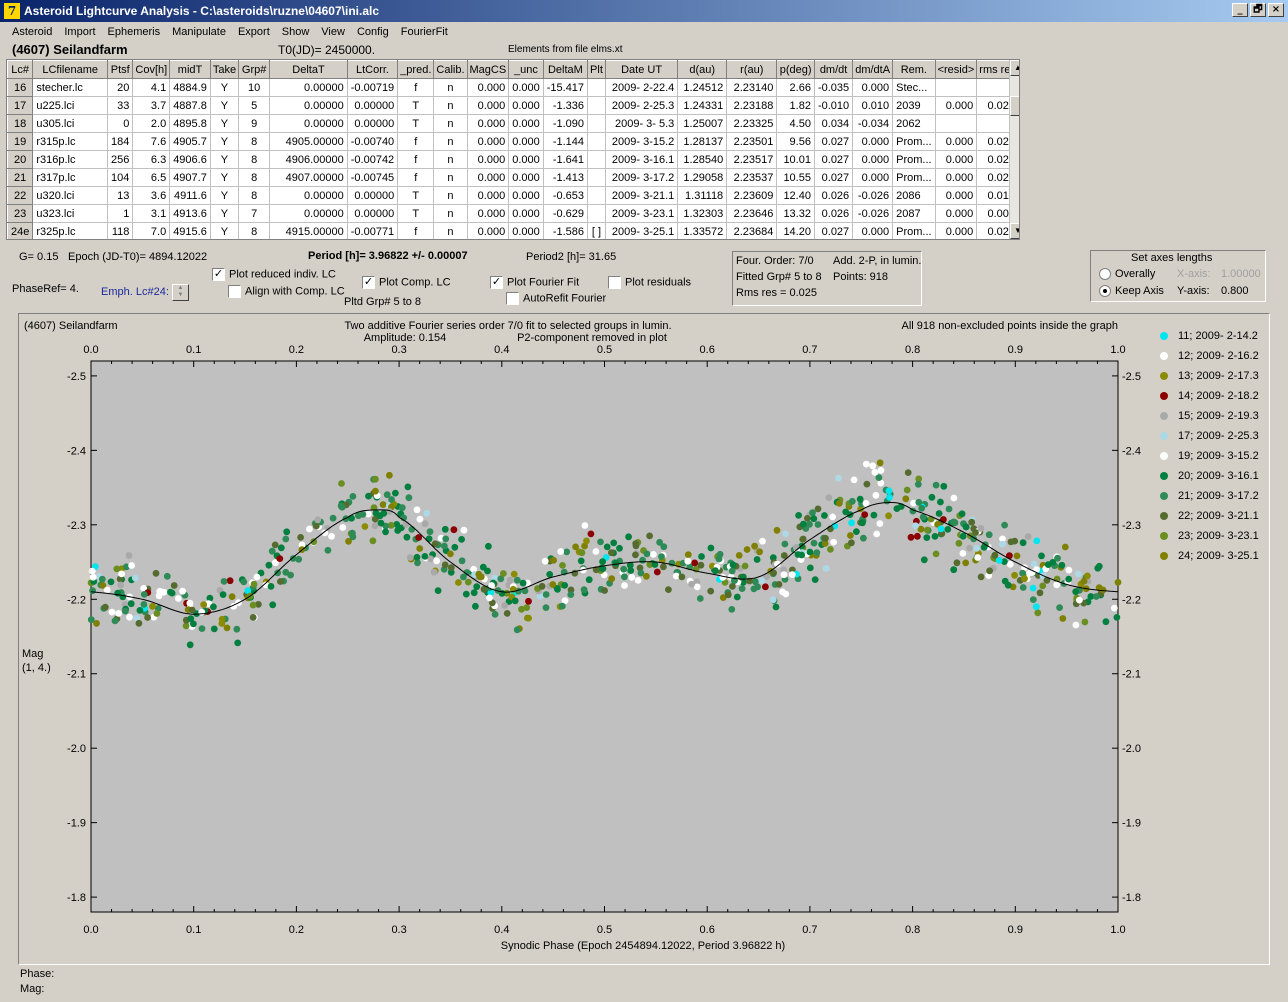  What do you see at coordinates (1209, 356) in the screenshot?
I see `legend-item: 12; 2009- 2-16.2` at bounding box center [1209, 356].